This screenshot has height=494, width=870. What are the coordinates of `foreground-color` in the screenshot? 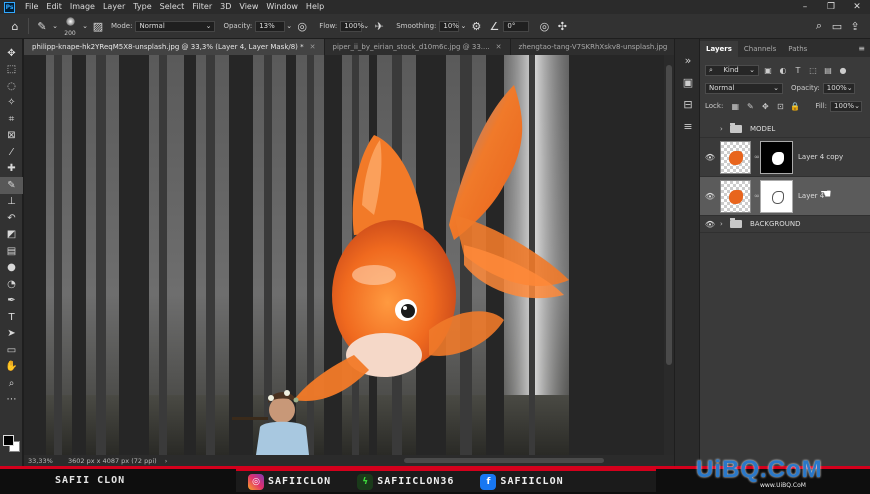 It's located at (8, 440).